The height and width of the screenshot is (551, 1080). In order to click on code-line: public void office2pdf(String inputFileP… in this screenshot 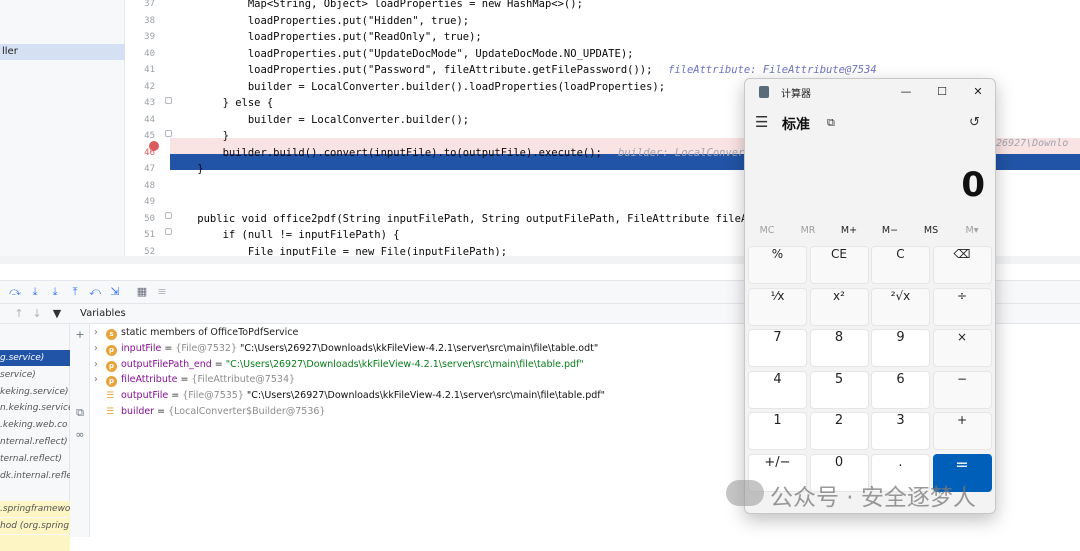, I will do `click(459, 219)`.